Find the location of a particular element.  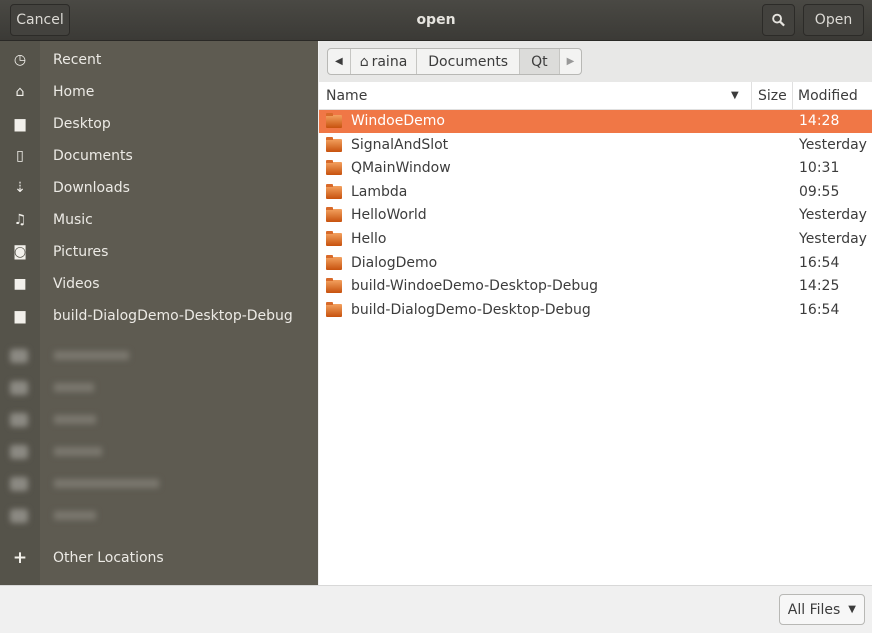

file-modified: 10:31 is located at coordinates (819, 168).